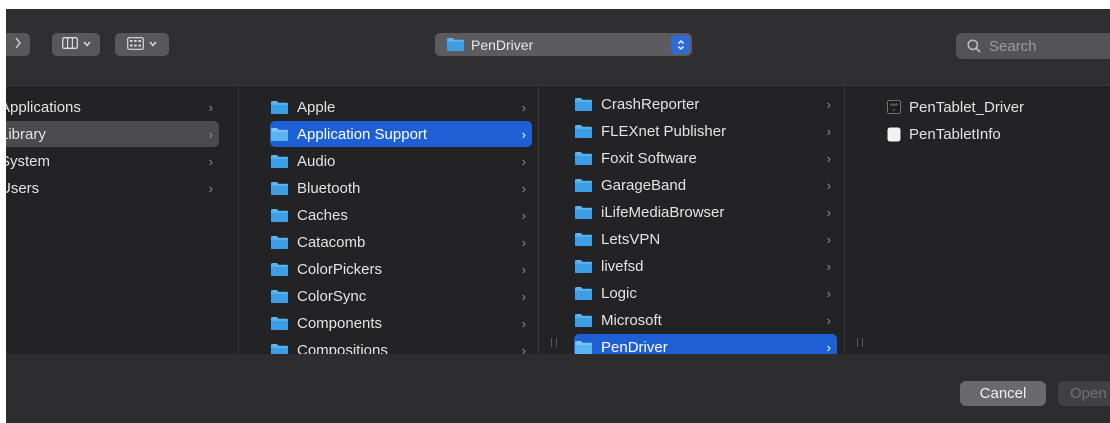 The image size is (1110, 423). What do you see at coordinates (26, 134) in the screenshot?
I see `list-item-label: Library` at bounding box center [26, 134].